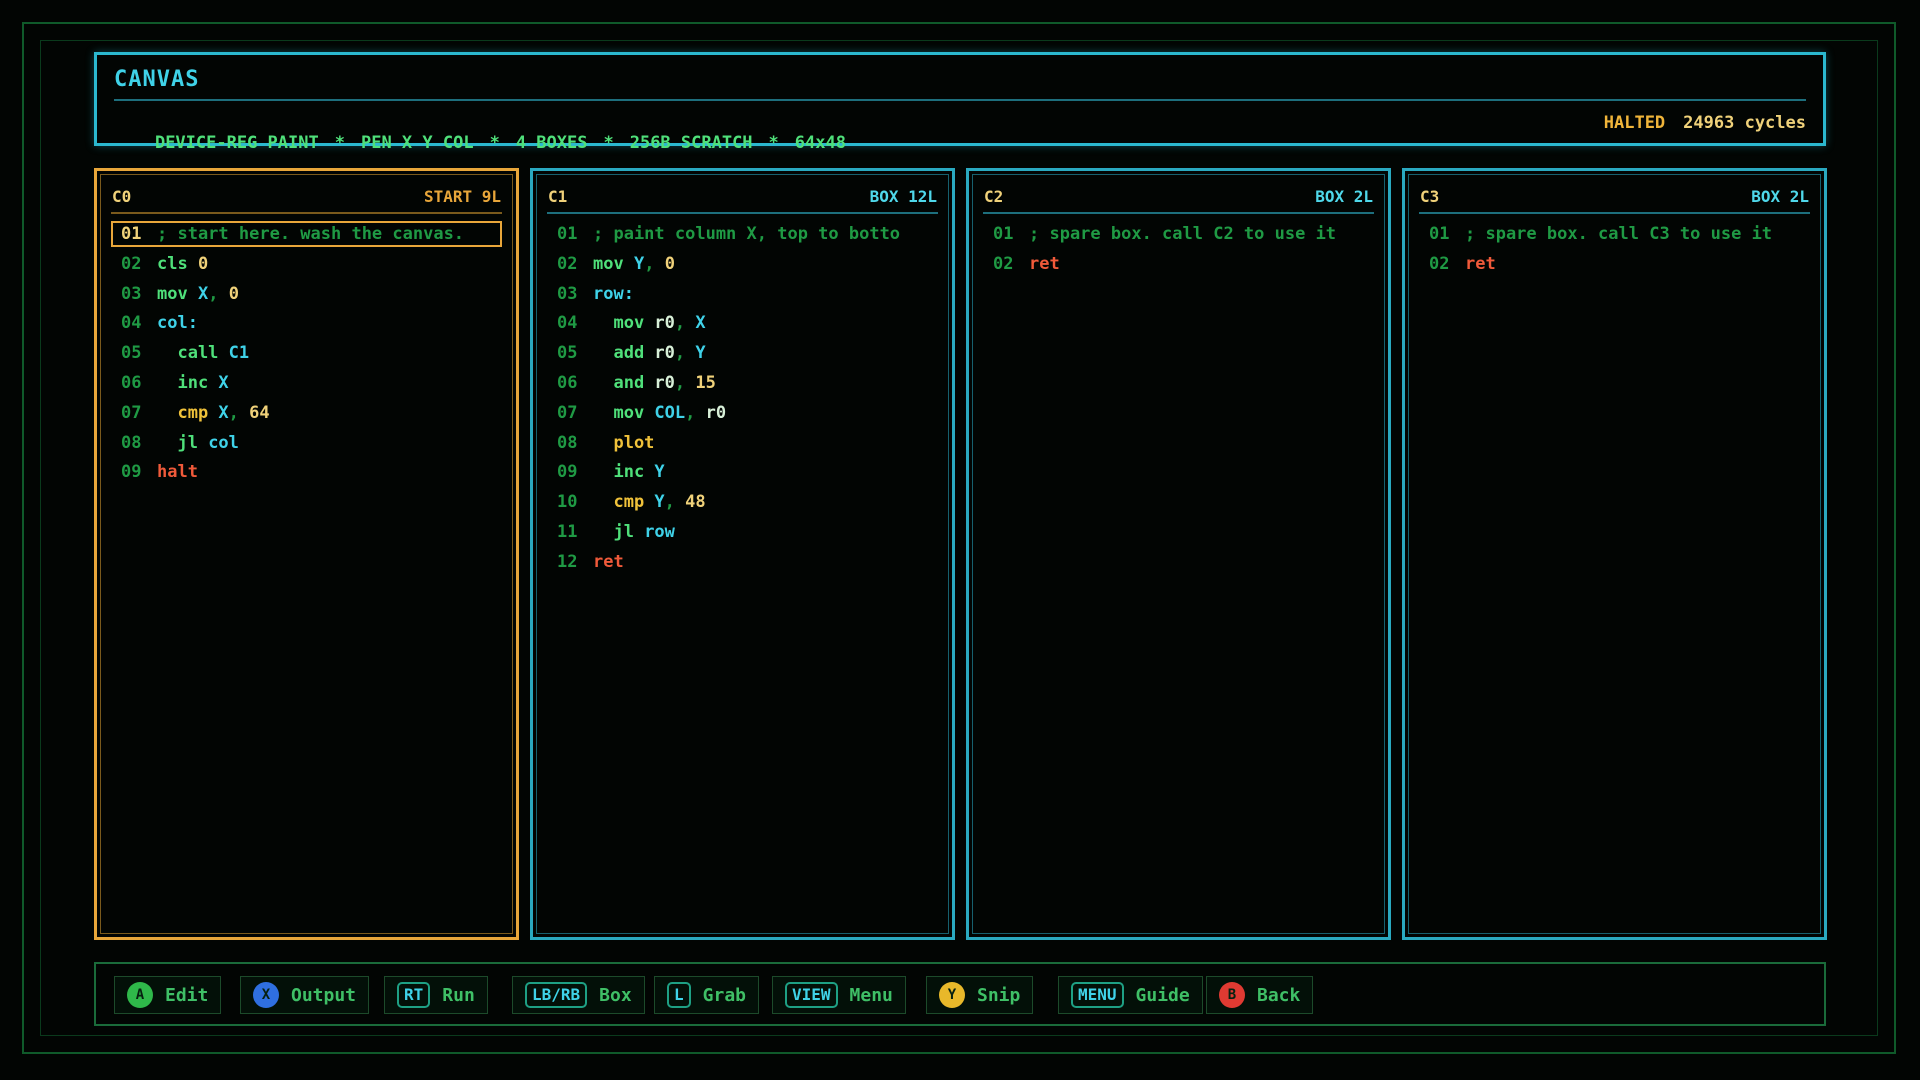  I want to click on code-token: and, so click(624, 382).